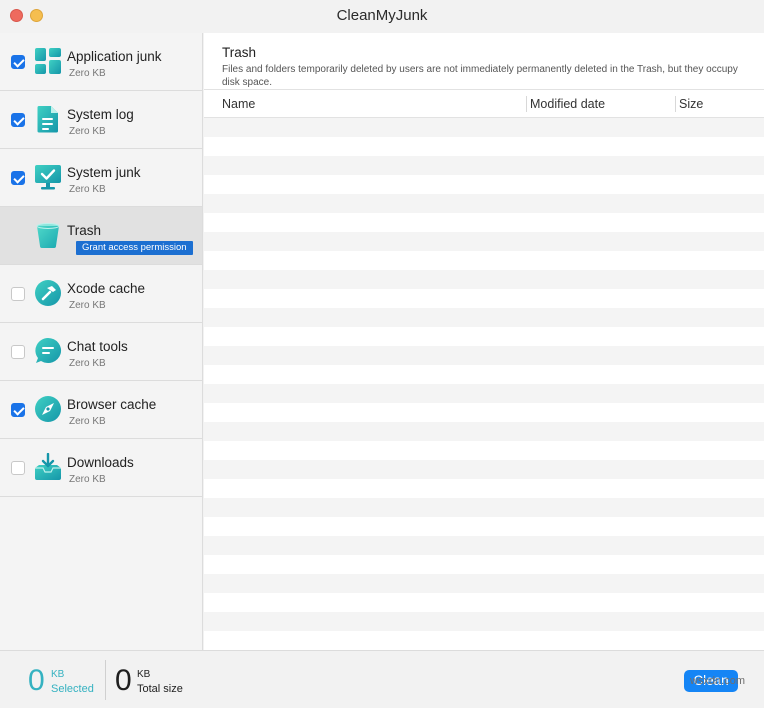 The height and width of the screenshot is (708, 764). I want to click on title-bar: CleanMyJunk, so click(382, 16).